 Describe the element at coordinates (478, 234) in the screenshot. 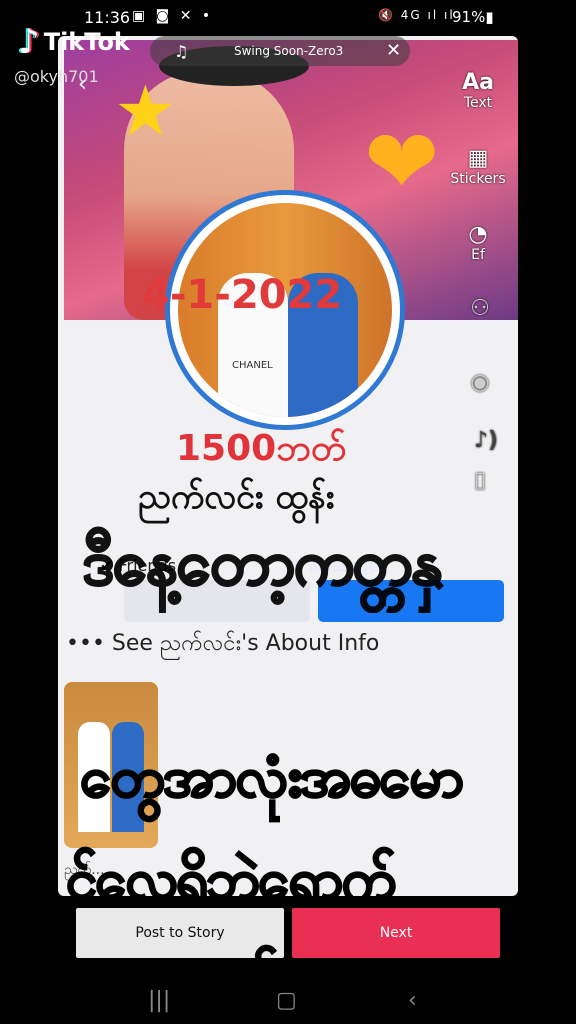

I see `effects-icon: ◔` at that location.